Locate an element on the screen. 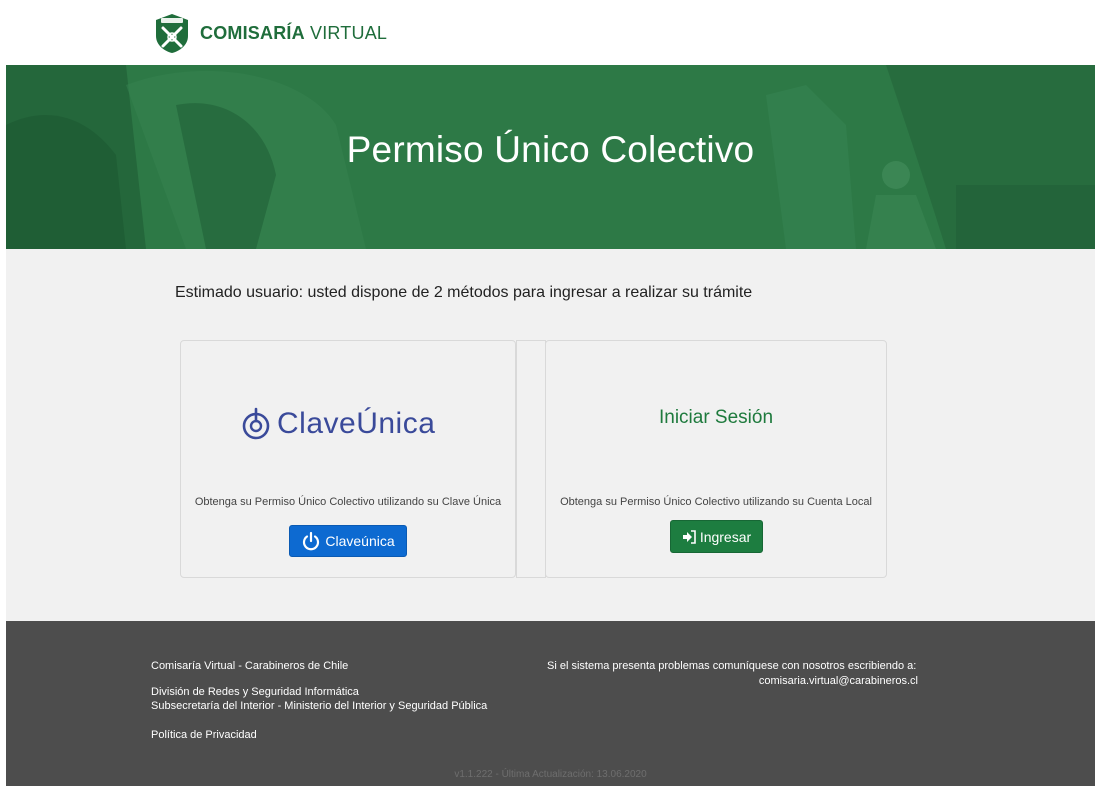 The height and width of the screenshot is (786, 1095). clave-unica-power-icon is located at coordinates (256, 423).